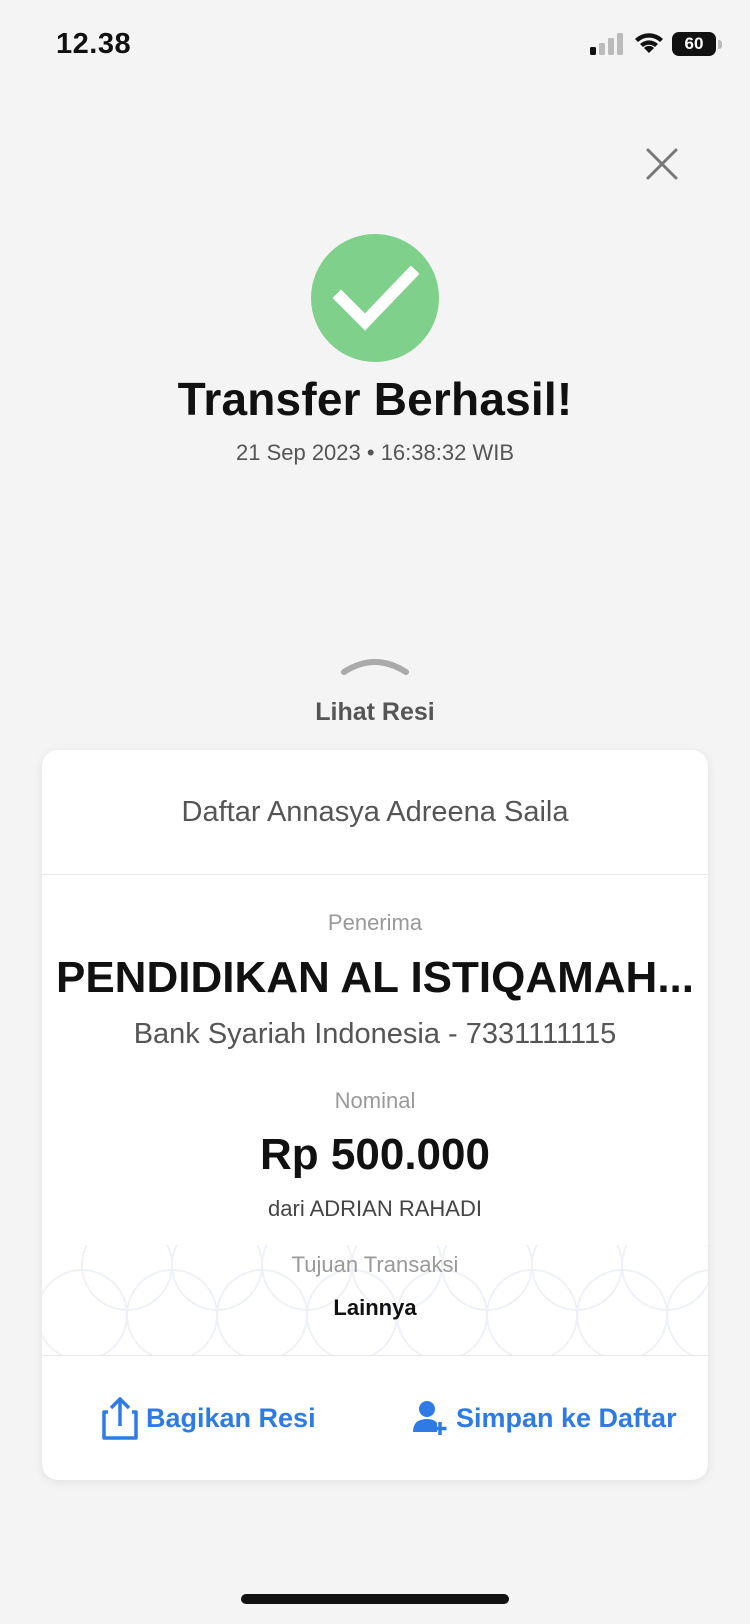 This screenshot has height=1624, width=750. Describe the element at coordinates (375, 922) in the screenshot. I see `recipient-label: Penerima` at that location.